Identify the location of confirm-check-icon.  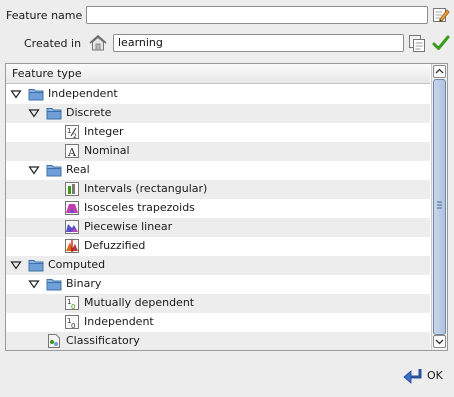
(443, 44).